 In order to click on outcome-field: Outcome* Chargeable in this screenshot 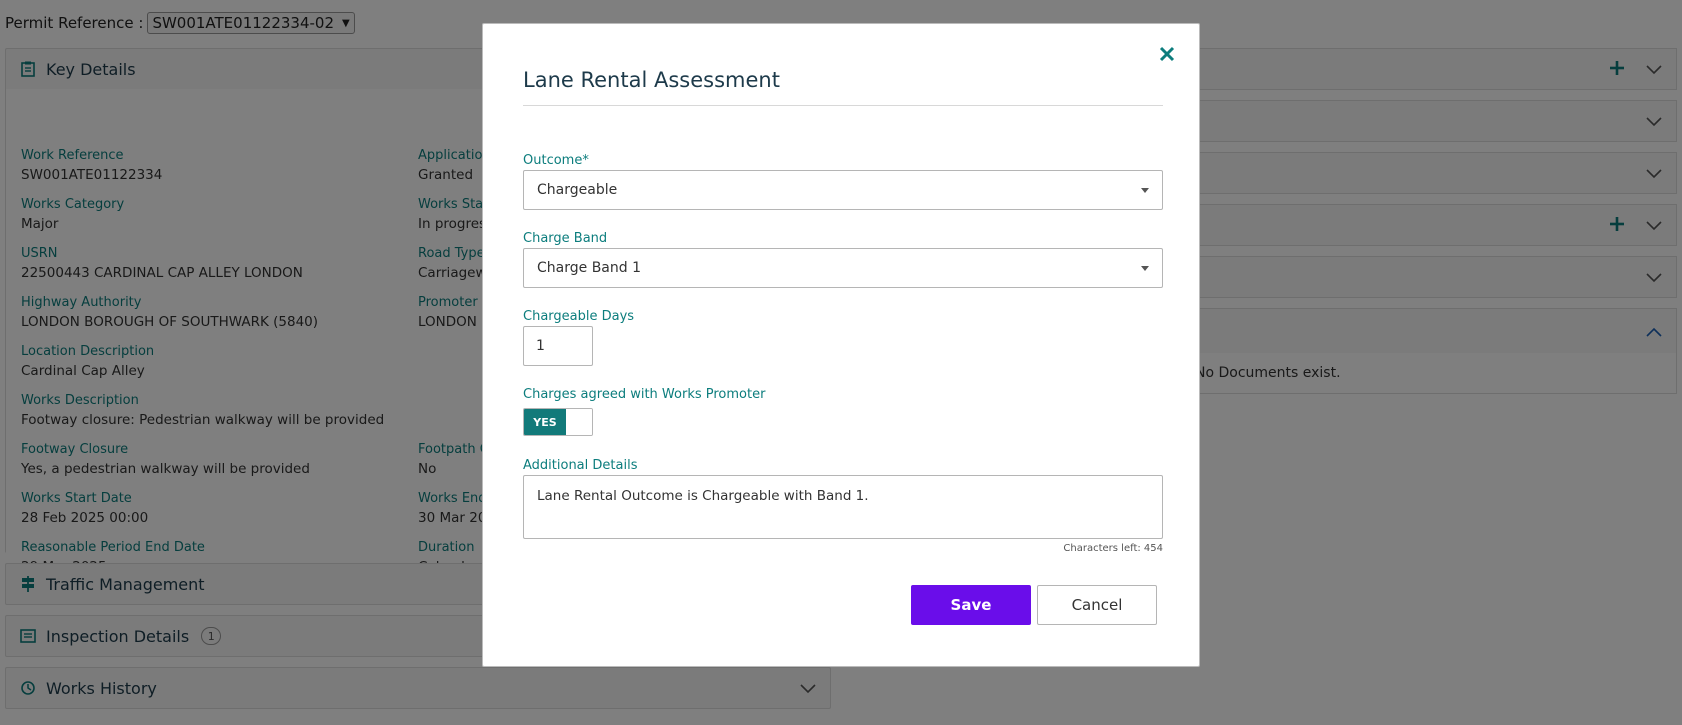, I will do `click(843, 181)`.